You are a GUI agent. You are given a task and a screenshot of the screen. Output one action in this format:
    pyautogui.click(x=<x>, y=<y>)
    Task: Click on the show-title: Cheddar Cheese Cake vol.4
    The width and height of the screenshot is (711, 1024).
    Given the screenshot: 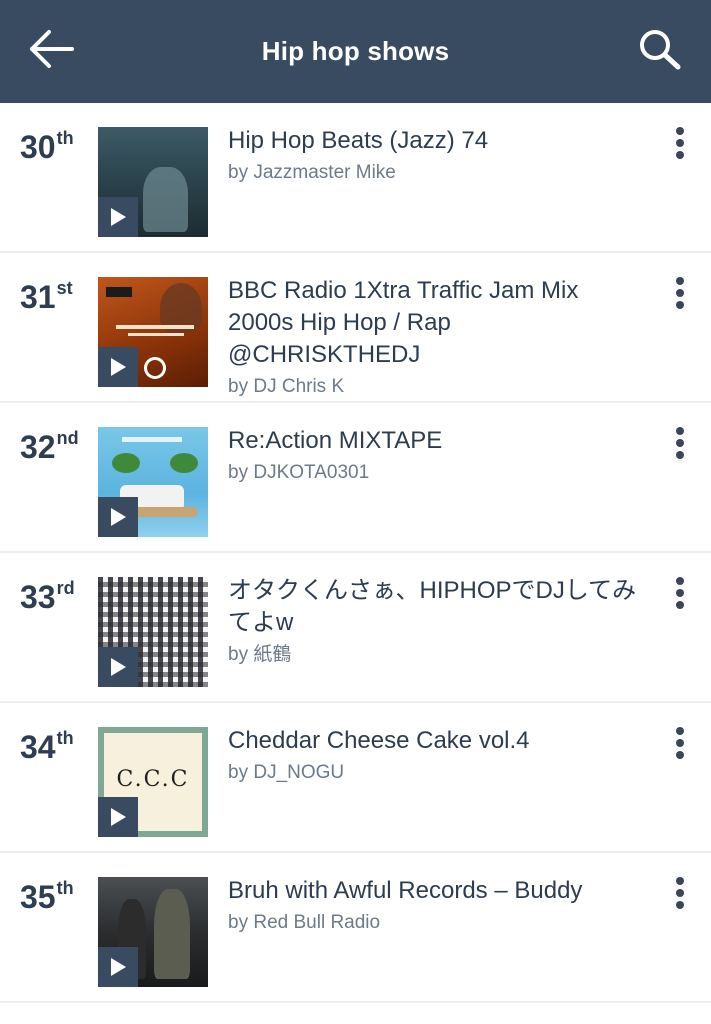 What is the action you would take?
    pyautogui.click(x=438, y=741)
    